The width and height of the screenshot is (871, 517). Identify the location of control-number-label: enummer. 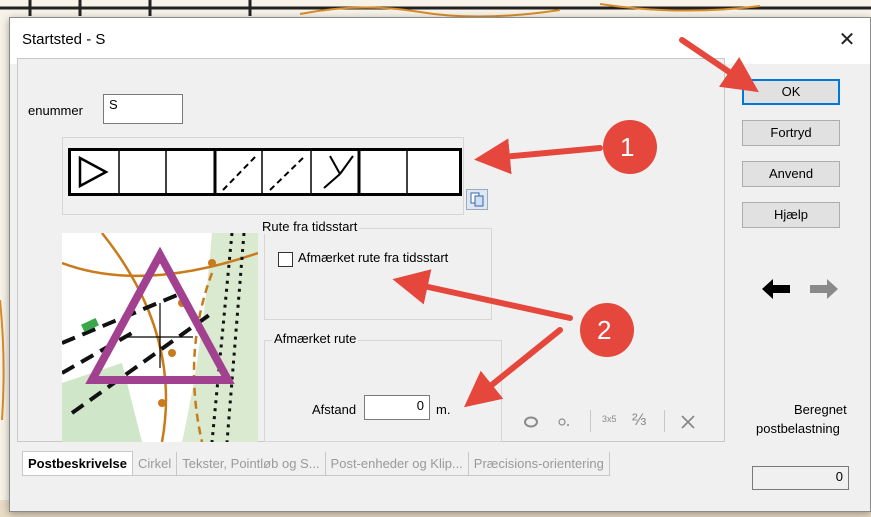
(55, 110).